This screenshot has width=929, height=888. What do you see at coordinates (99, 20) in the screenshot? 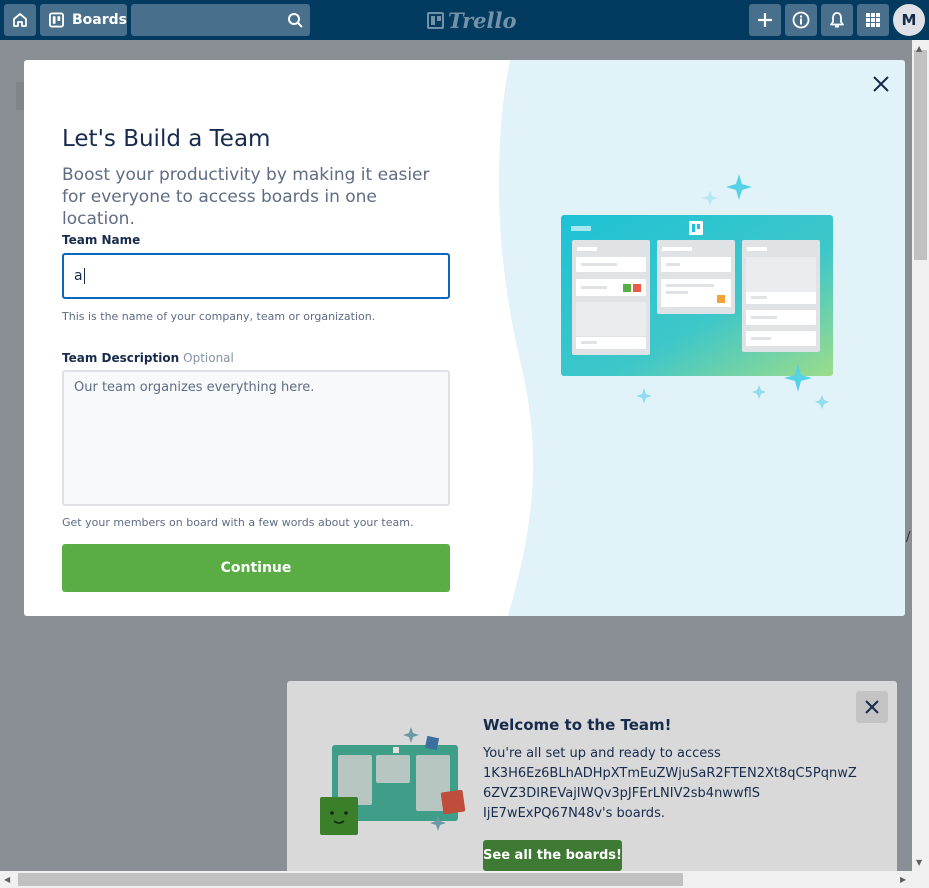
I see `boards-label: Boards` at bounding box center [99, 20].